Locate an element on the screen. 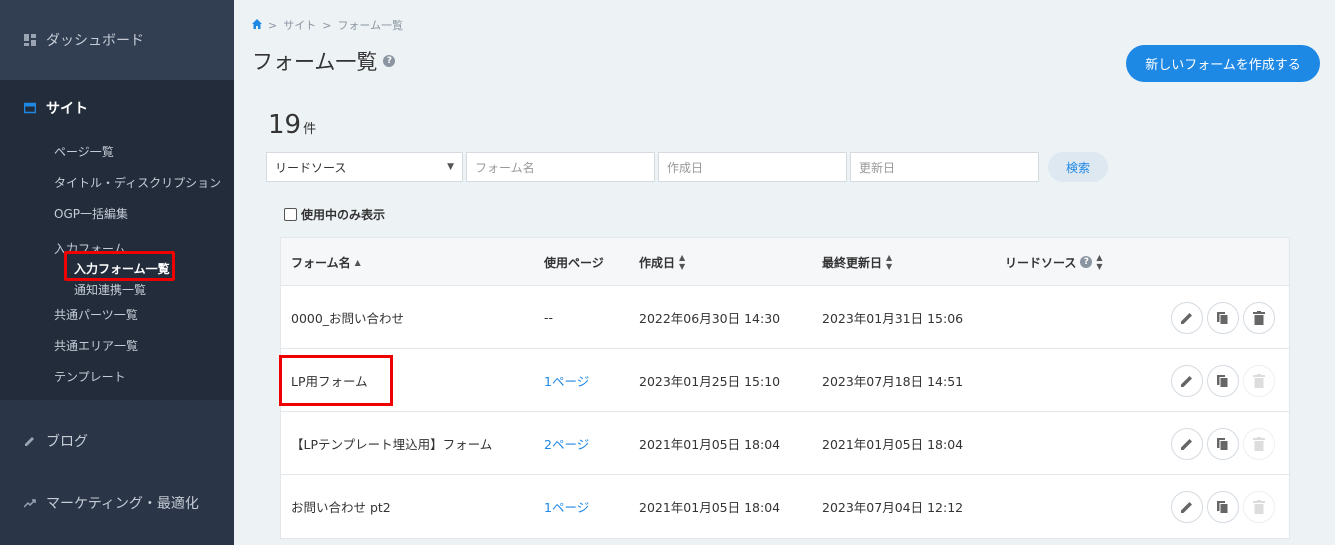 The height and width of the screenshot is (545, 1335). nav-marketing-label: マーケティング・最適化 is located at coordinates (122, 503).